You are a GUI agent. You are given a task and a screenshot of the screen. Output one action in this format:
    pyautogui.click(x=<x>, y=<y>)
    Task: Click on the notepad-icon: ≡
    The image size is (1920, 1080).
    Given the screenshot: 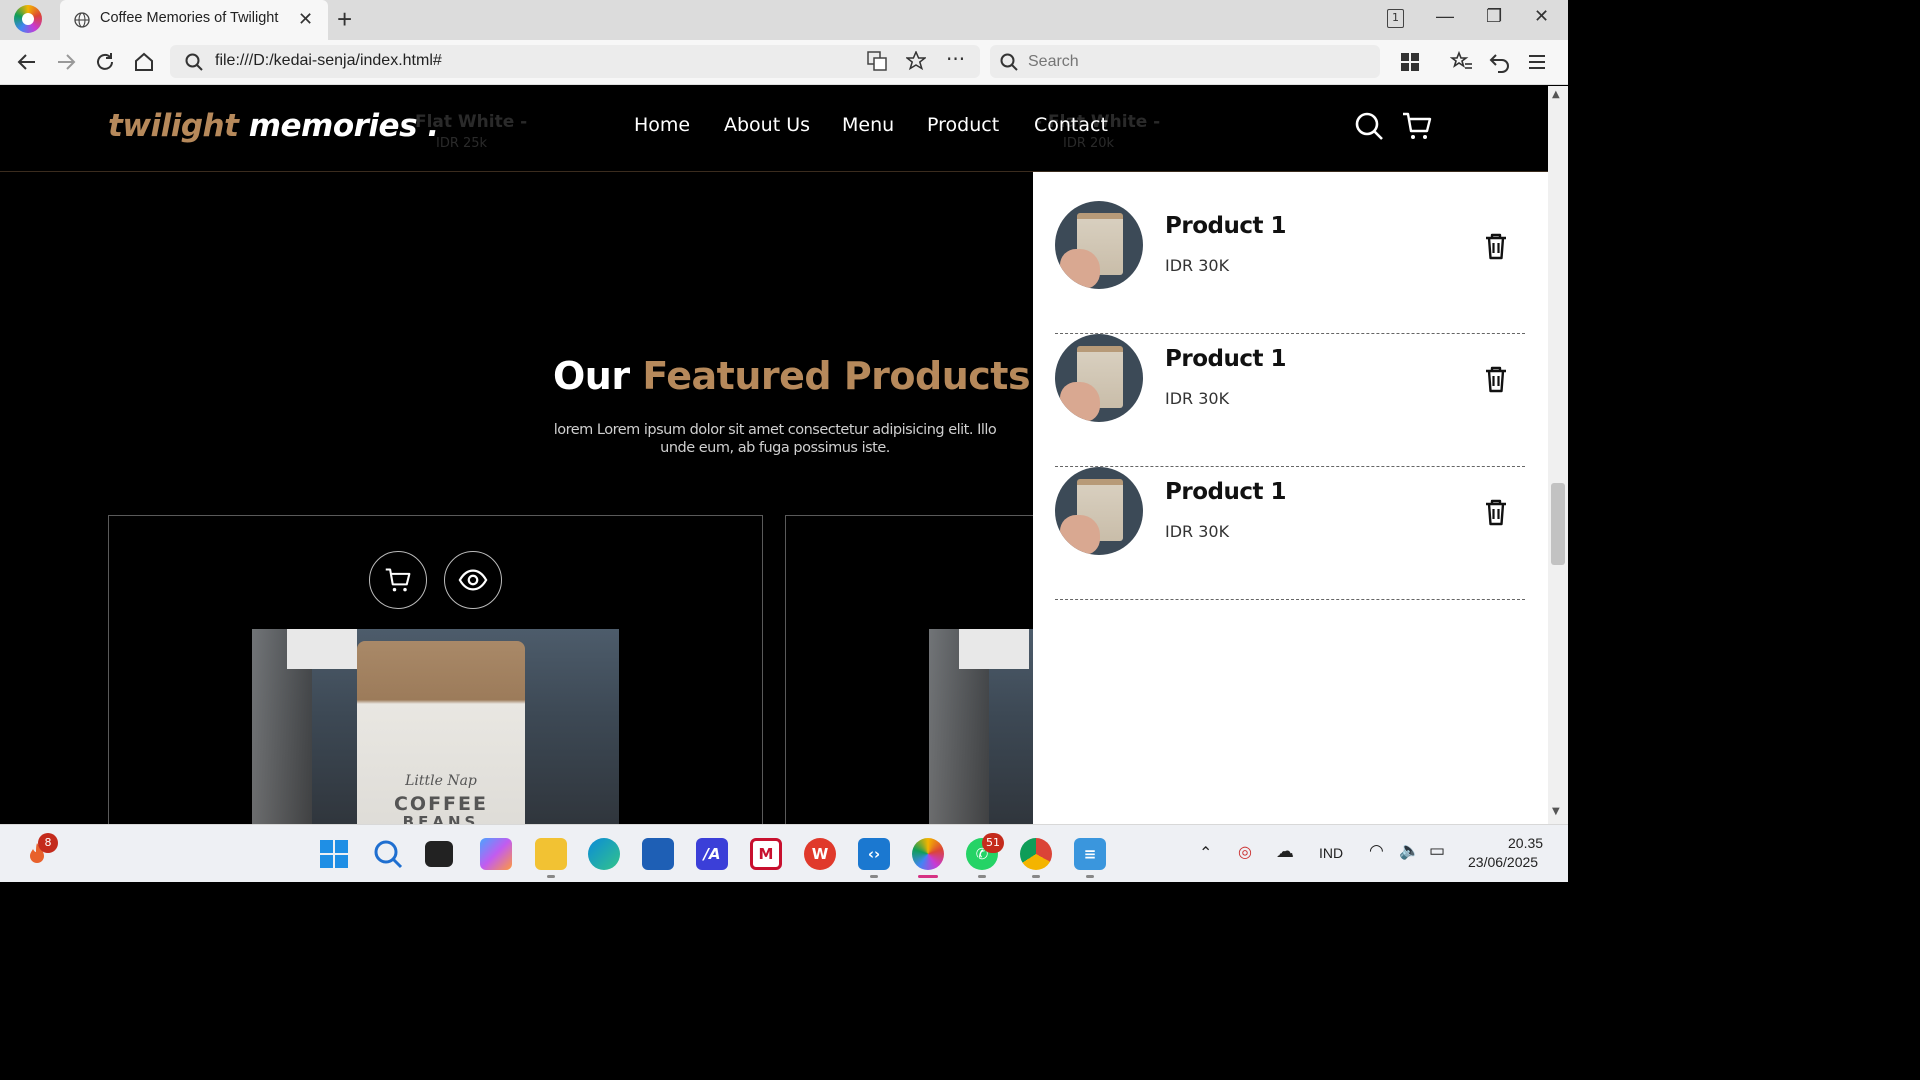 What is the action you would take?
    pyautogui.click(x=1090, y=854)
    